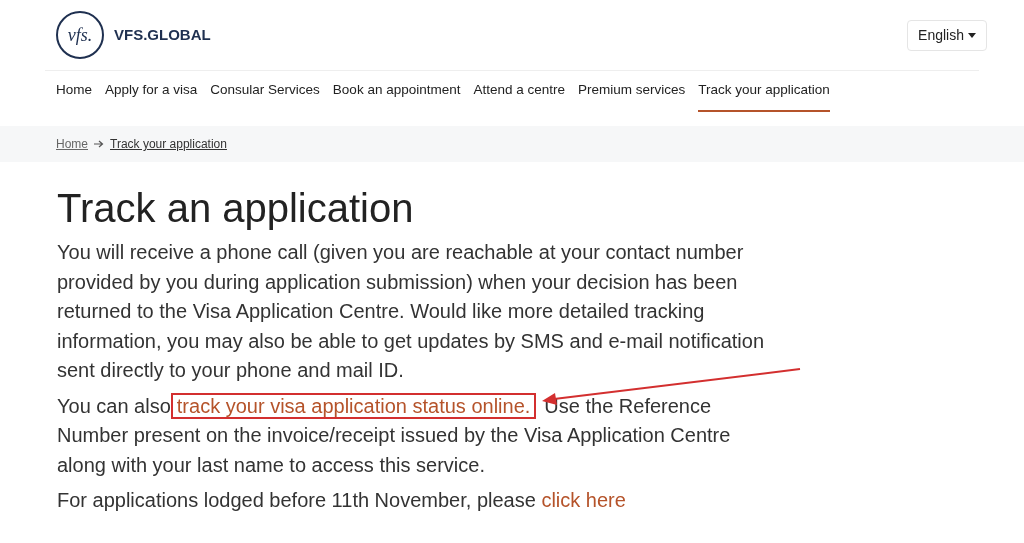 The image size is (1024, 543). Describe the element at coordinates (947, 35) in the screenshot. I see `language-dropdown: English` at that location.